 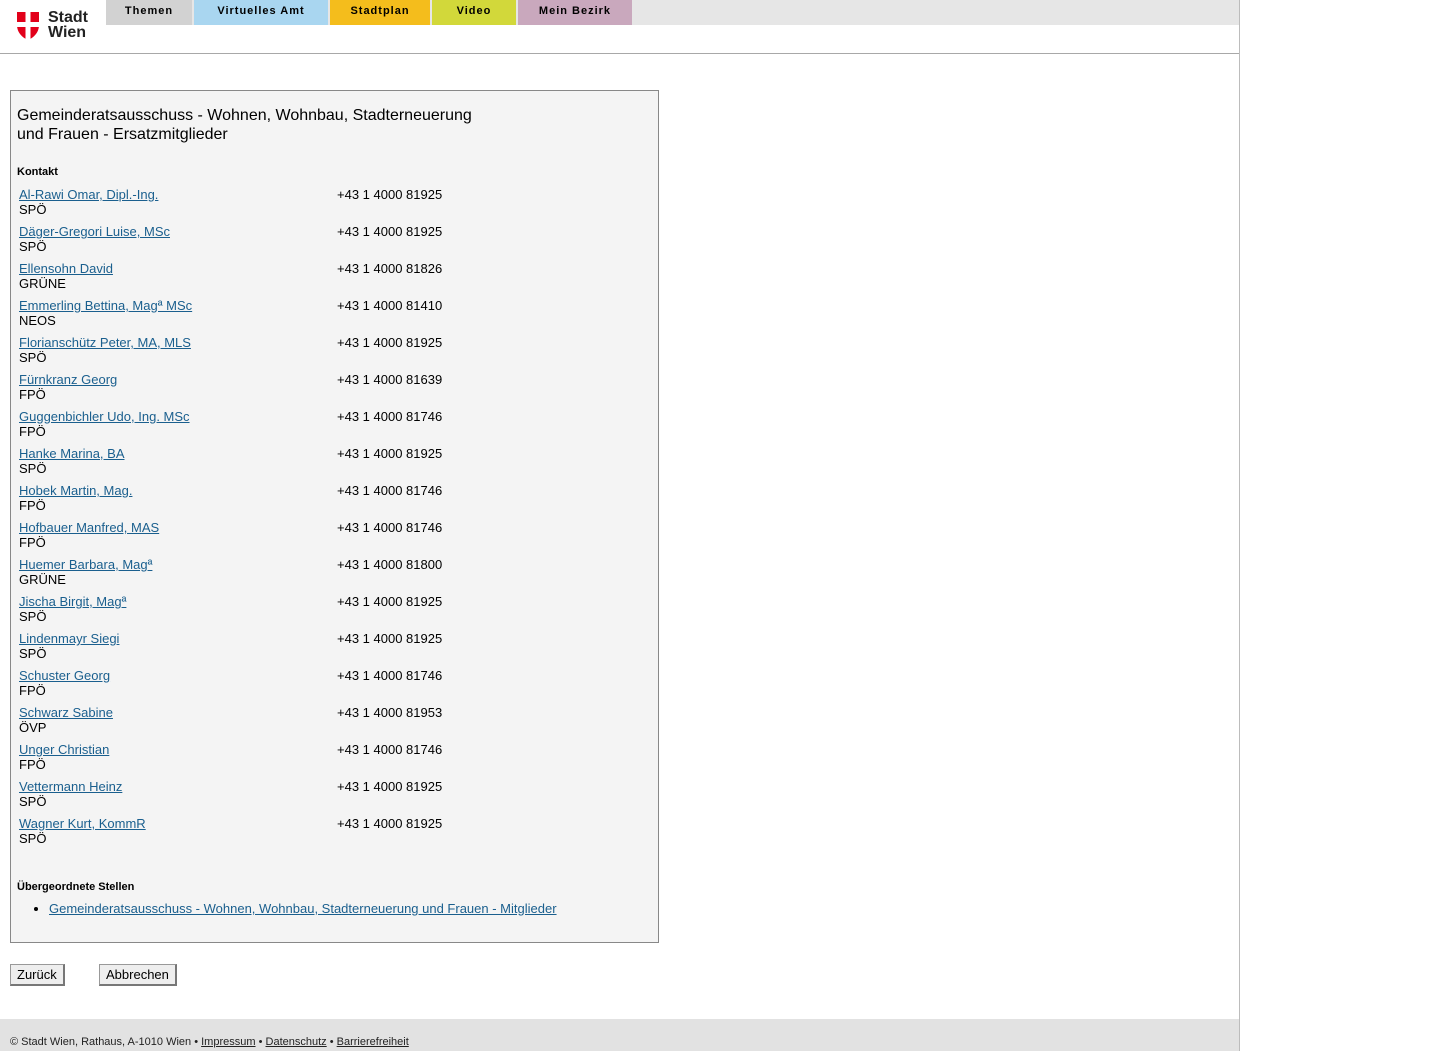 What do you see at coordinates (261, 12) in the screenshot?
I see `tab-virtuelles-amt: Virtuelles Amt` at bounding box center [261, 12].